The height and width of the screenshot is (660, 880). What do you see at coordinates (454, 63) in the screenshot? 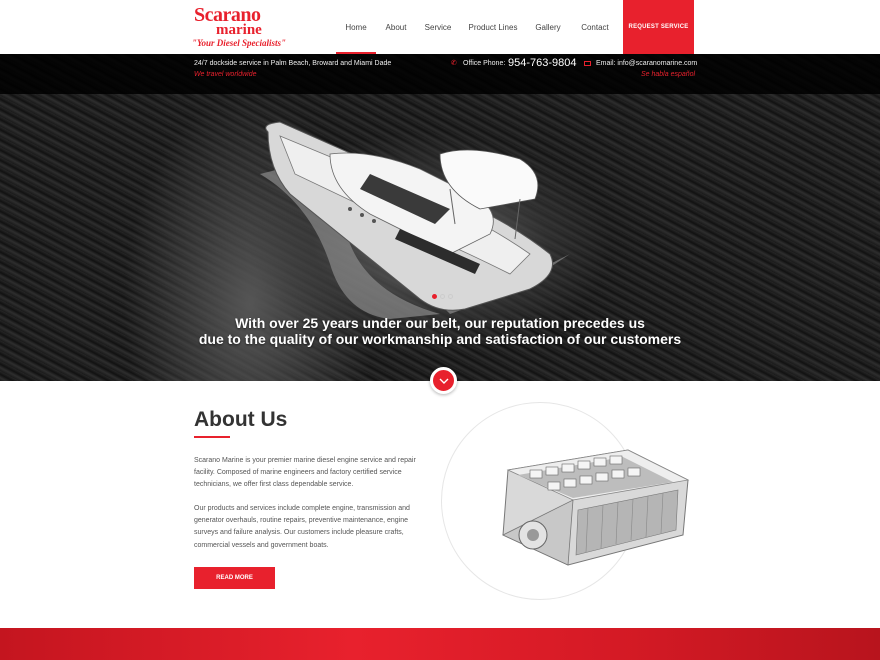
I see `phone-icon: ✆` at bounding box center [454, 63].